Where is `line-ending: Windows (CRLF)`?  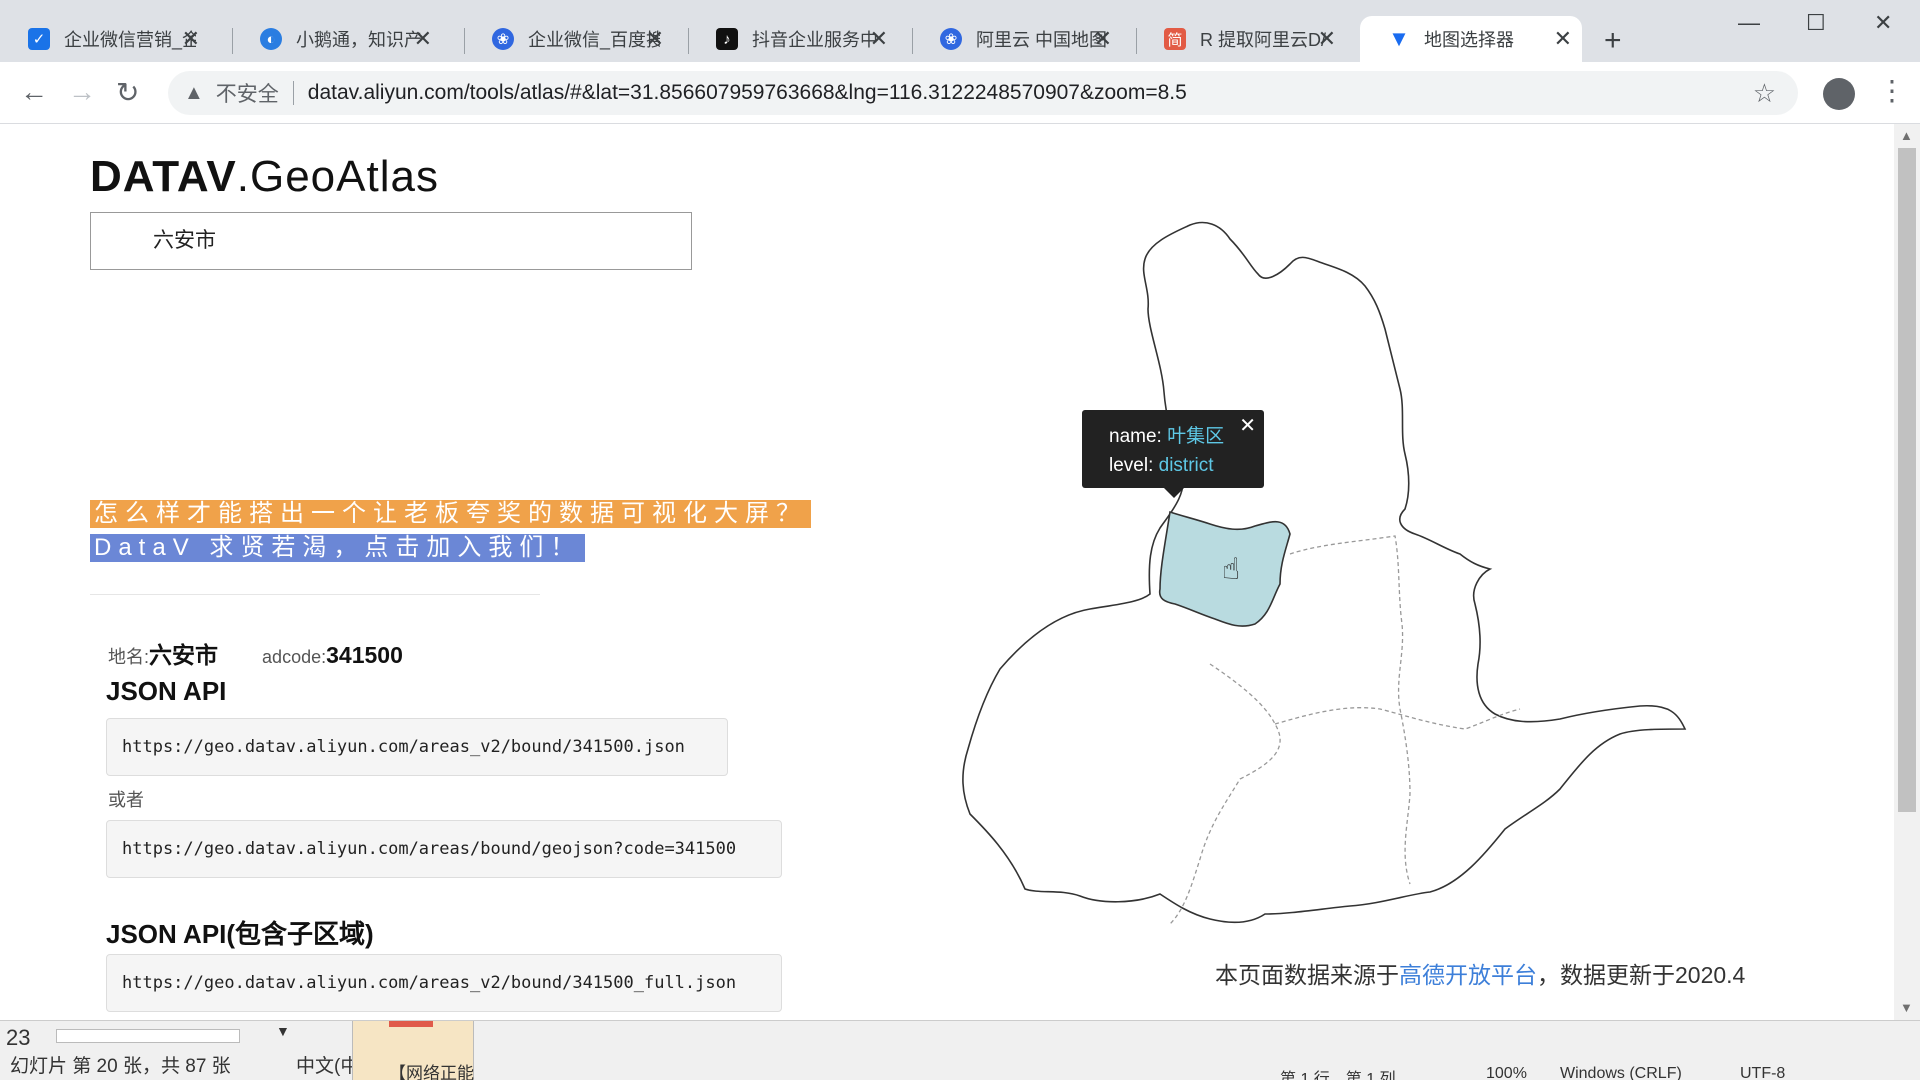 line-ending: Windows (CRLF) is located at coordinates (1621, 1072).